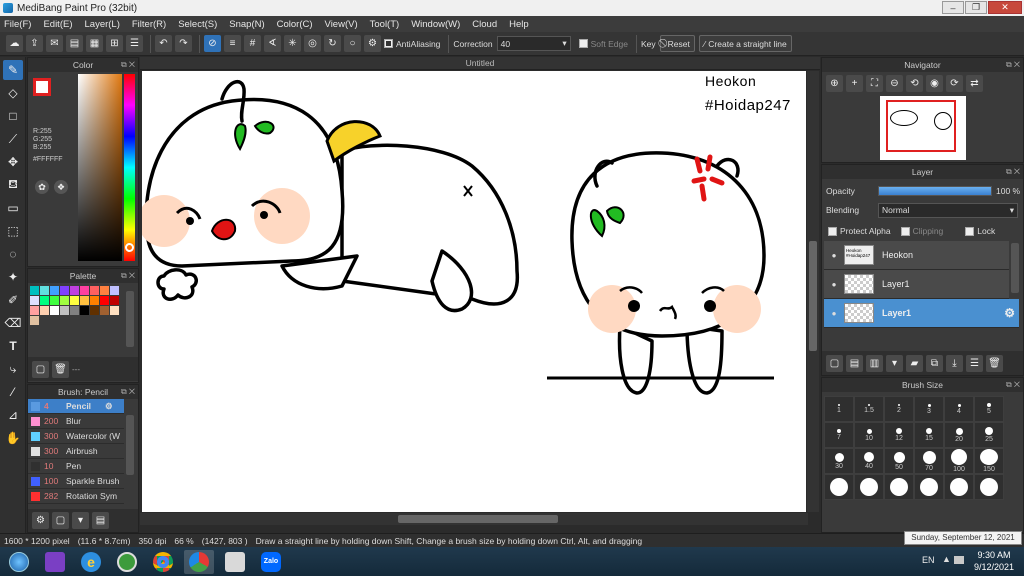  Describe the element at coordinates (934, 363) in the screenshot. I see `duplicate-layer-icon: ⧉` at that location.